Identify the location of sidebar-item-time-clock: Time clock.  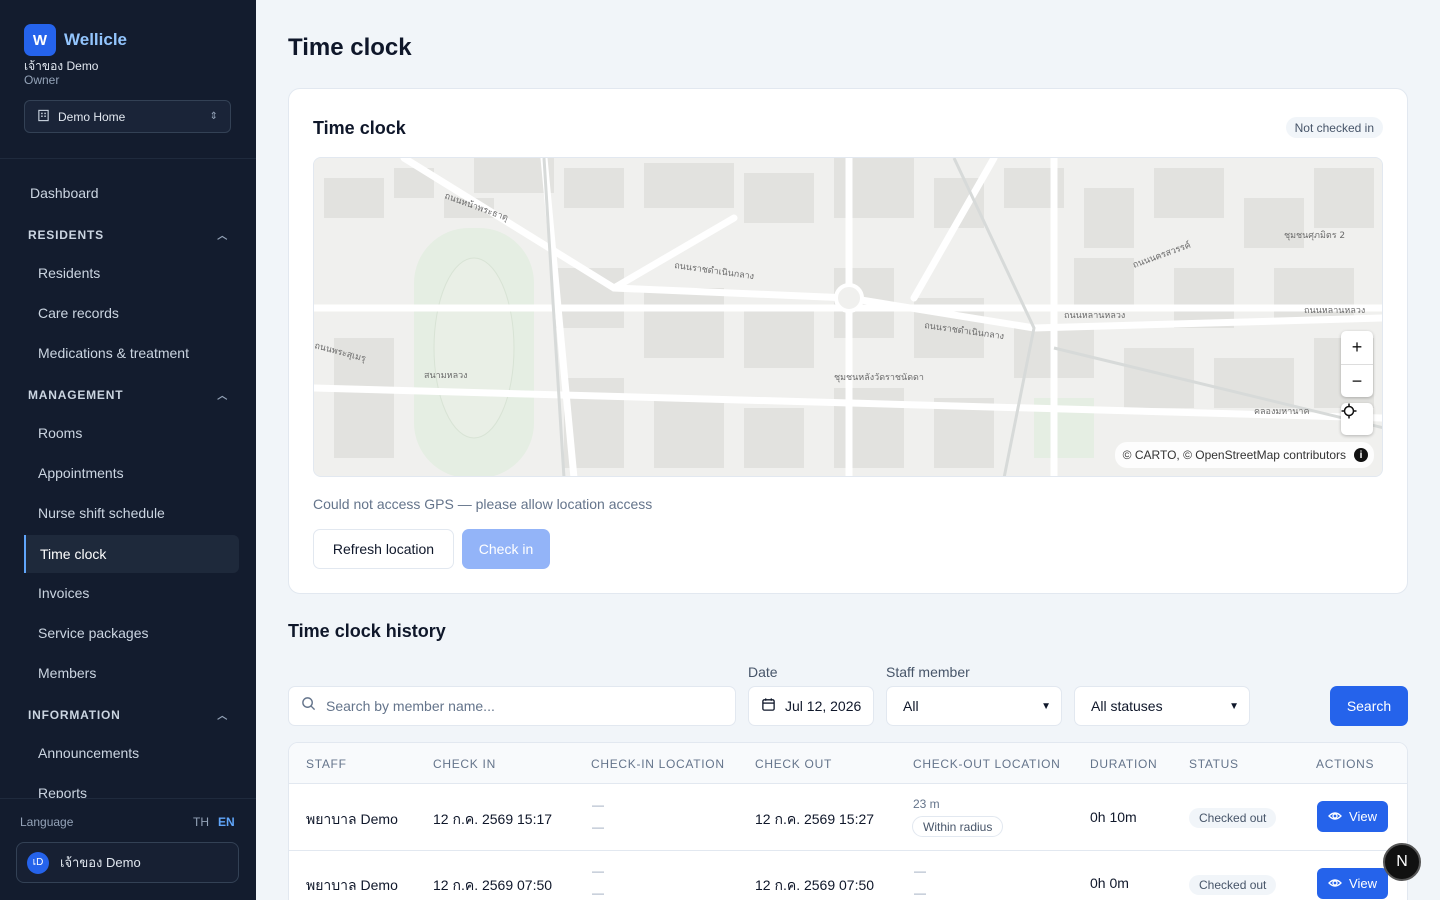
(131, 554).